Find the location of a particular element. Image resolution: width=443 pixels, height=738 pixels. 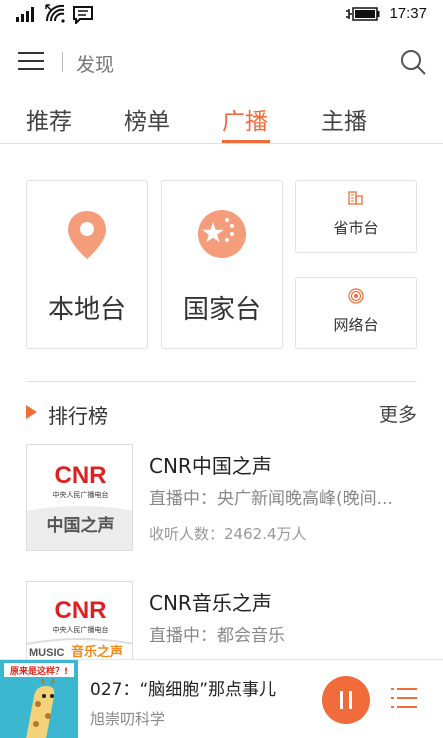

logo-prefix: MUSIC is located at coordinates (47, 653).